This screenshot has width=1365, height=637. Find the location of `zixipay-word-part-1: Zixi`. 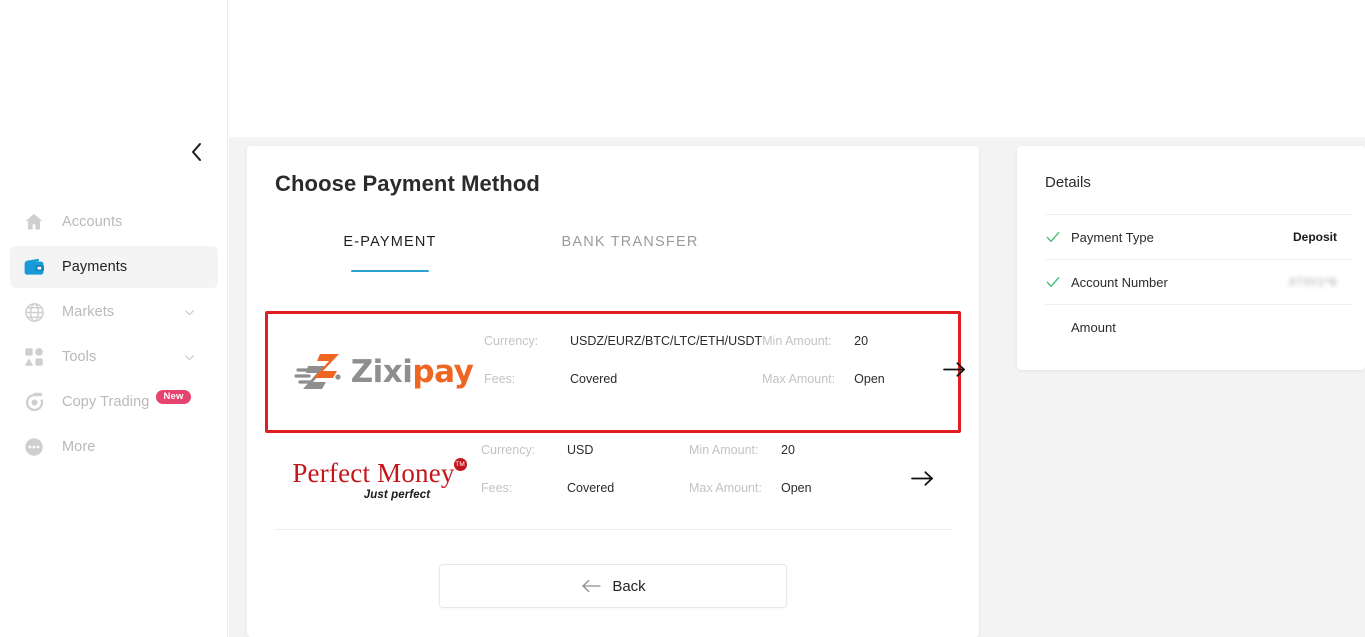

zixipay-word-part-1: Zixi is located at coordinates (381, 371).